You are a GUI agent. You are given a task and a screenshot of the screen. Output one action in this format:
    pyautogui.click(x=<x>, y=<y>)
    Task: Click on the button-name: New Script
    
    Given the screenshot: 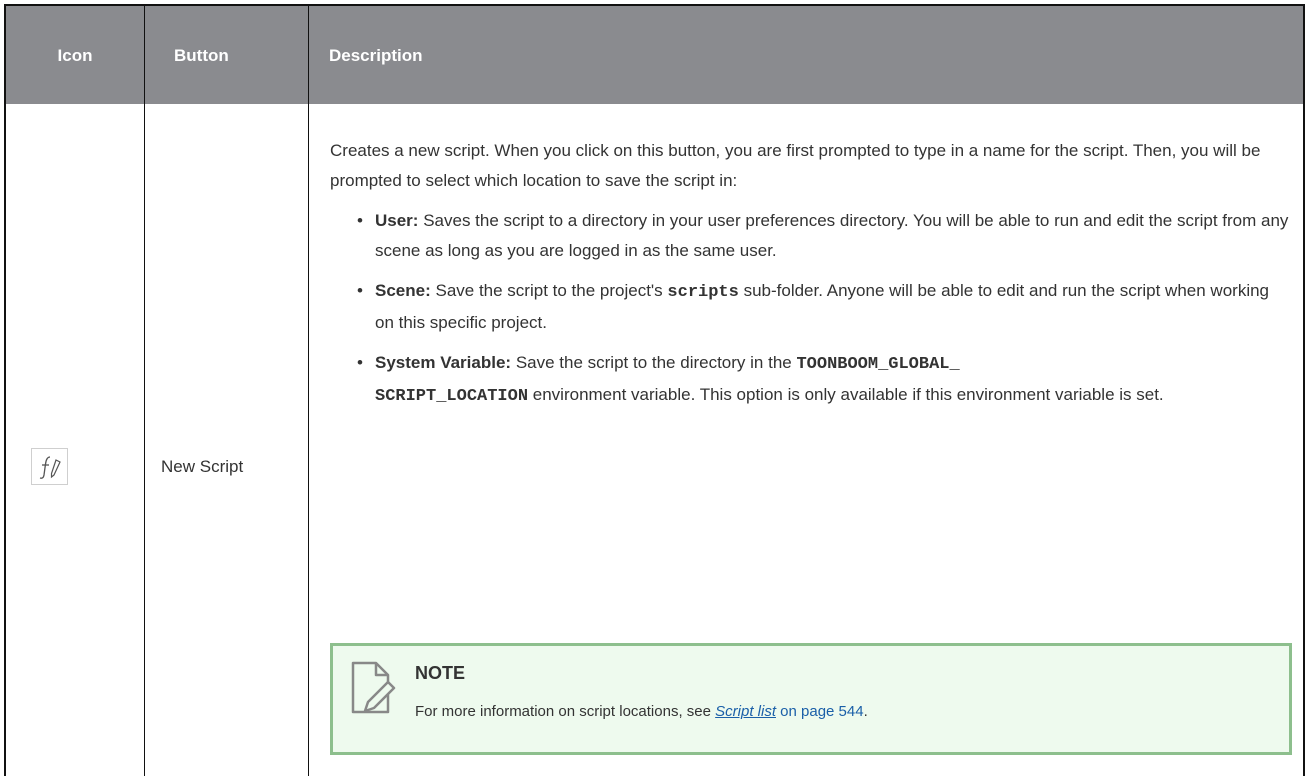 What is the action you would take?
    pyautogui.click(x=202, y=466)
    